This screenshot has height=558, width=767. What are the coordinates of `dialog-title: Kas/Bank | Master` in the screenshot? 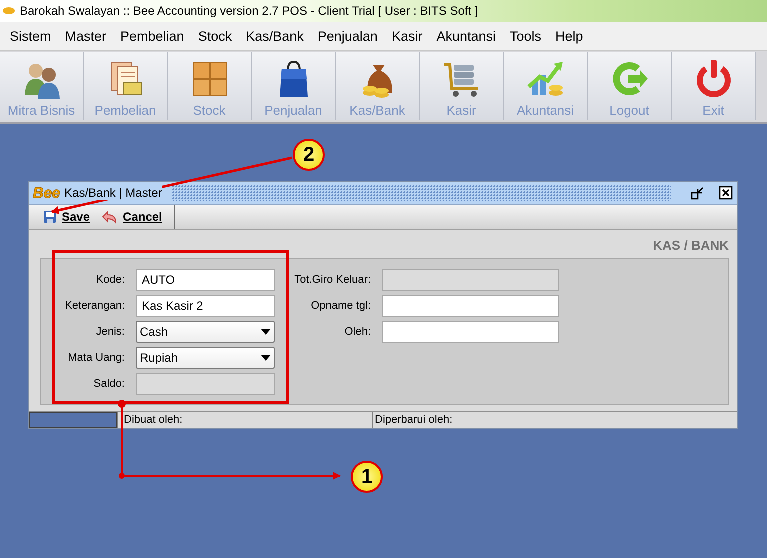 It's located at (113, 193).